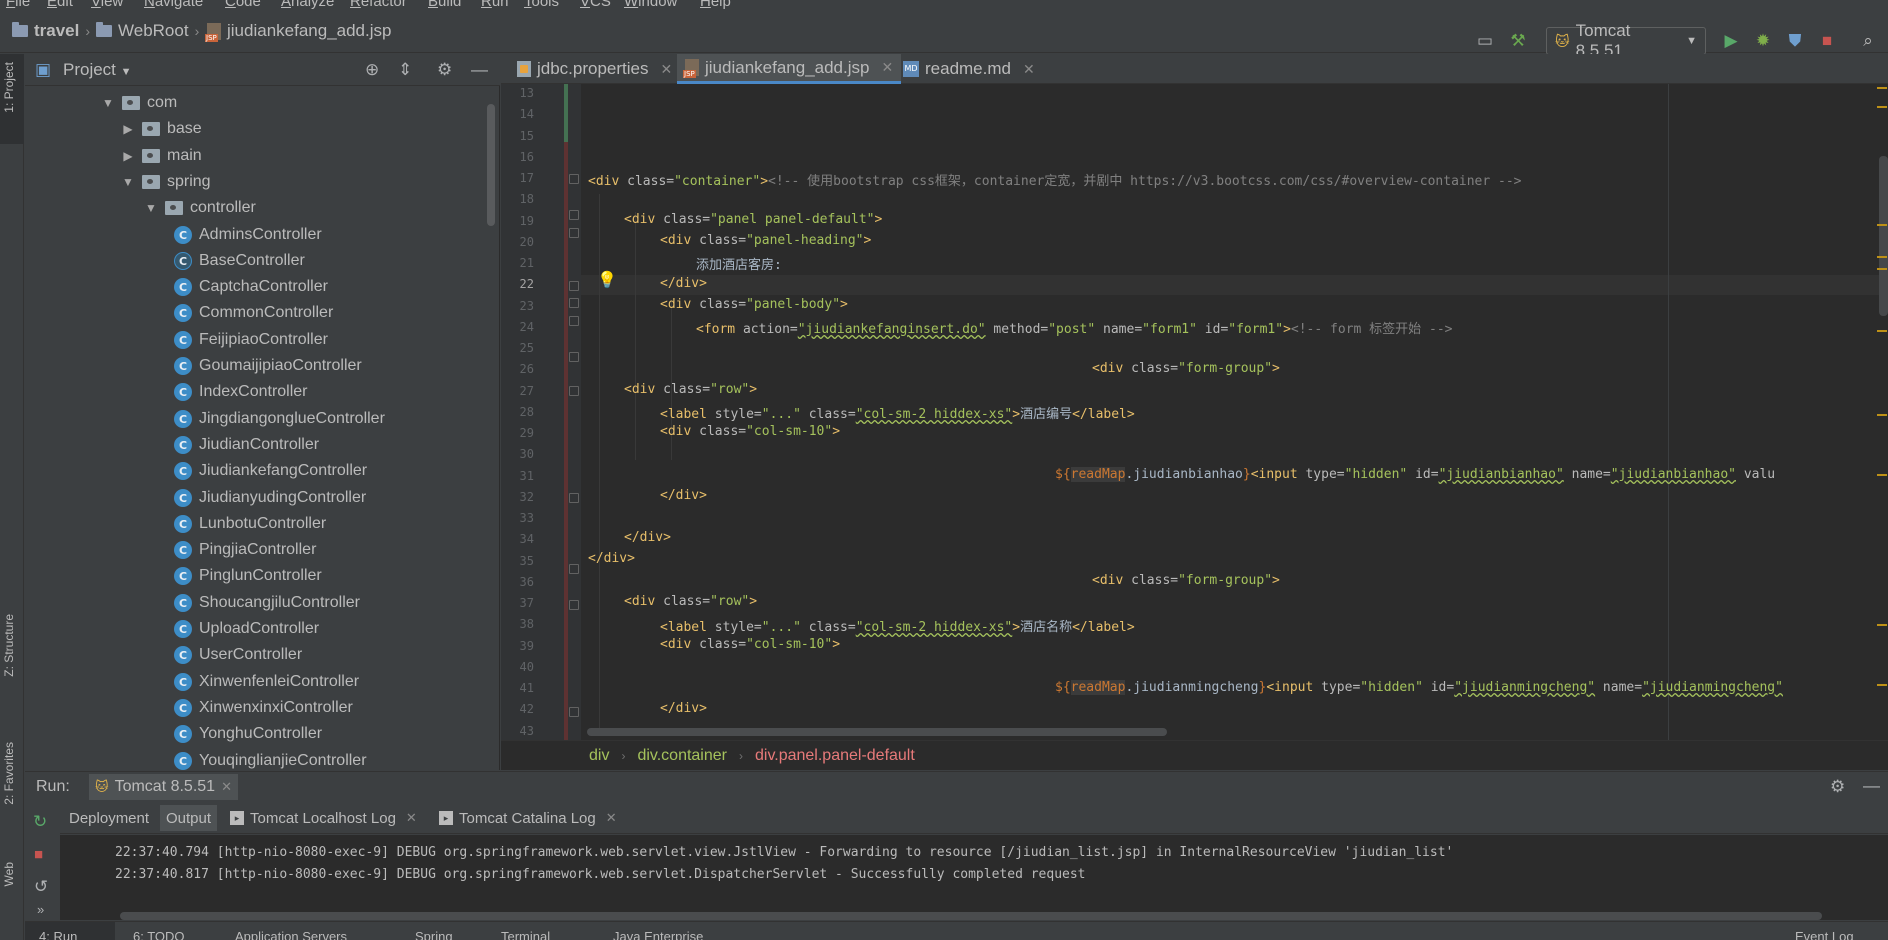 This screenshot has height=940, width=1888. I want to click on menu-window: Window, so click(650, 5).